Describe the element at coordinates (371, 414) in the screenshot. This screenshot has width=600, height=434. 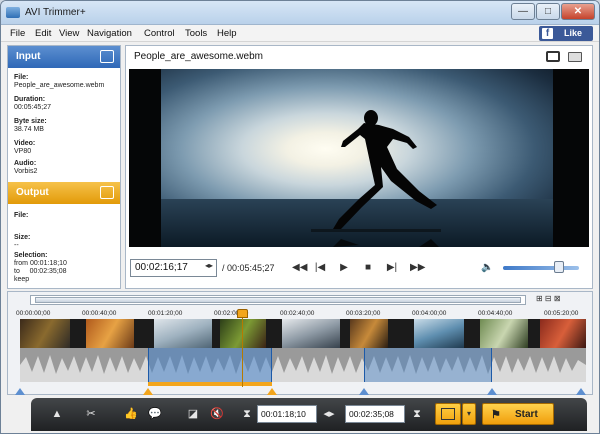
I see `selection-end-value: 00:02:35;08` at that location.